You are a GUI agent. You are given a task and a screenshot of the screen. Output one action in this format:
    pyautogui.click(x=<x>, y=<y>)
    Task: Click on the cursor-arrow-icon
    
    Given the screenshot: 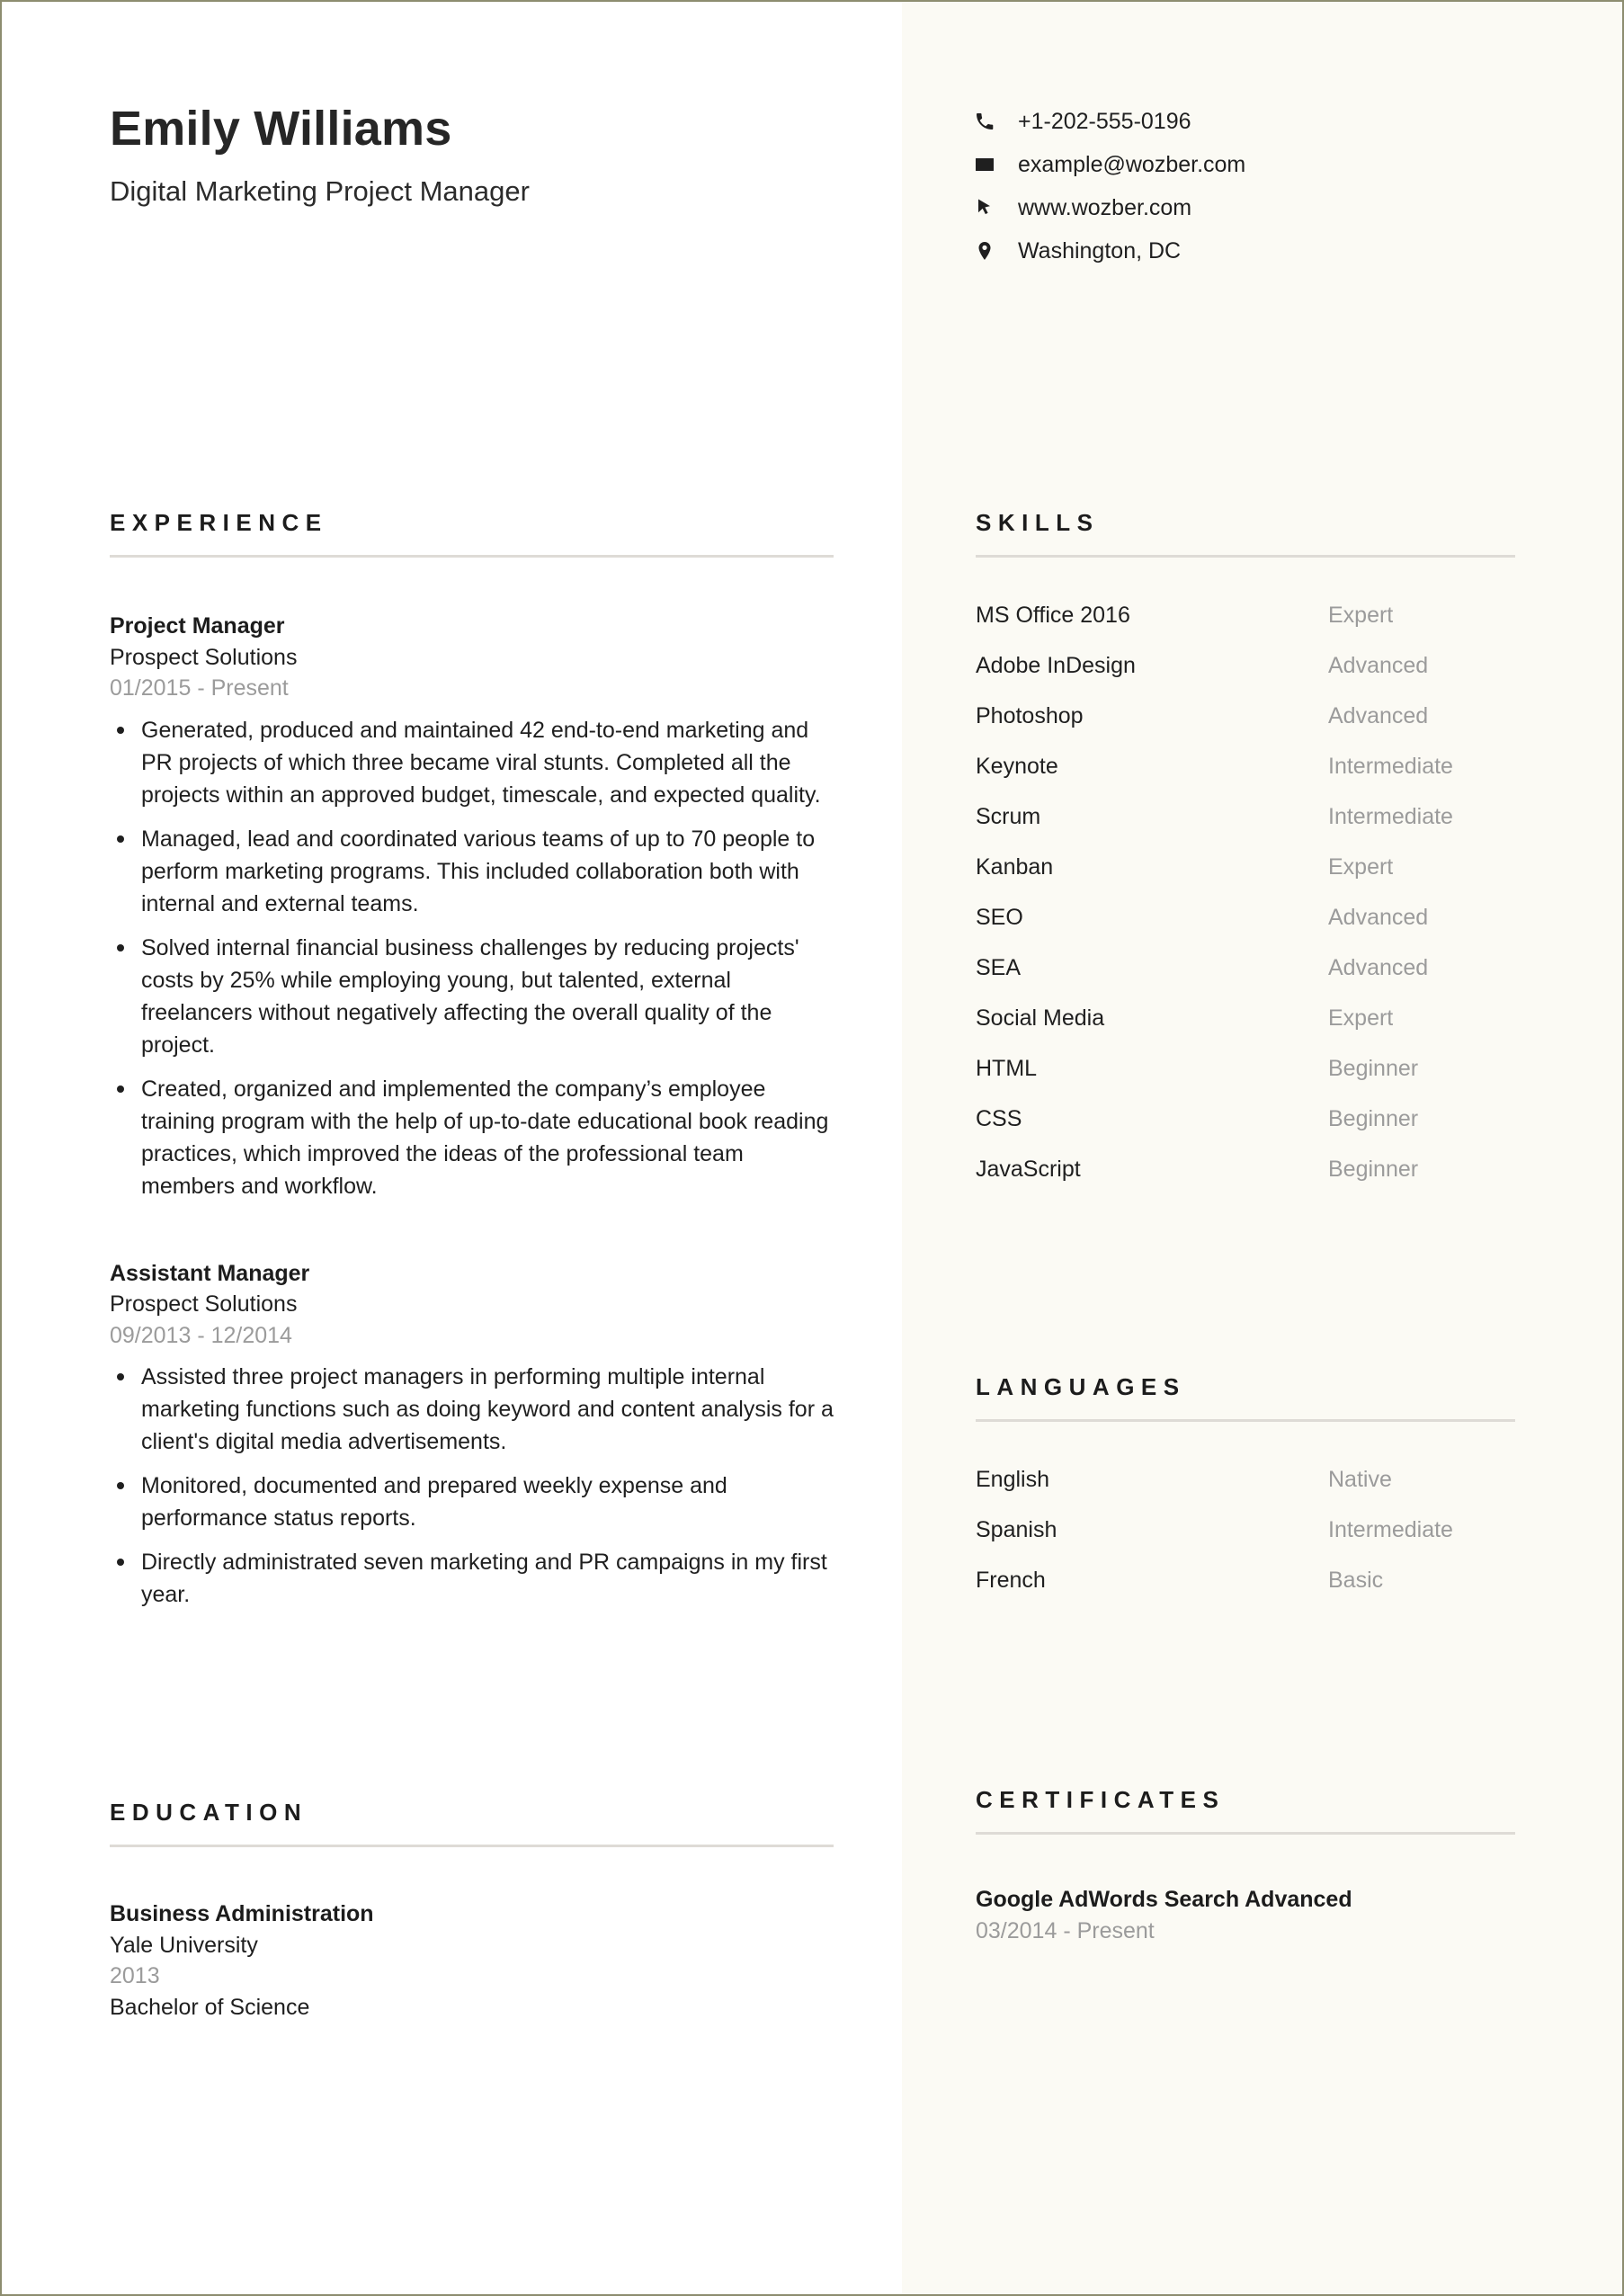 What is the action you would take?
    pyautogui.click(x=985, y=208)
    